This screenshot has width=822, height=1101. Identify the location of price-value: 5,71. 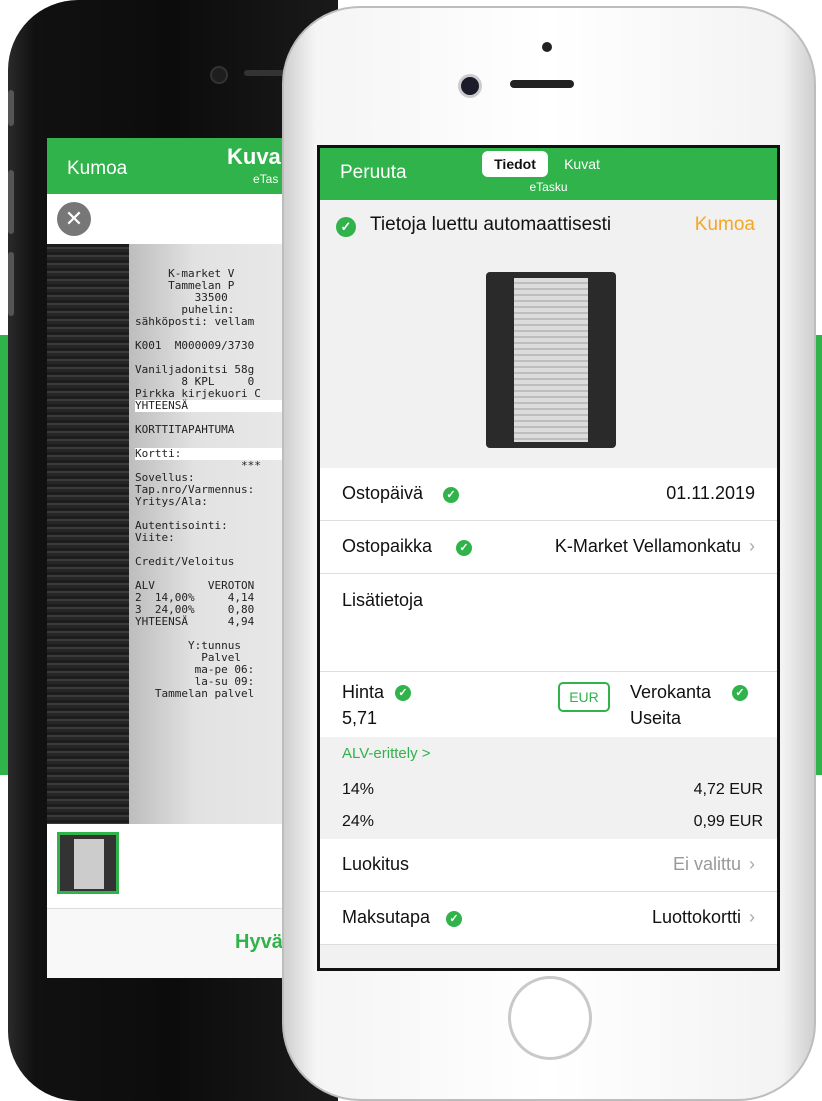
(359, 718).